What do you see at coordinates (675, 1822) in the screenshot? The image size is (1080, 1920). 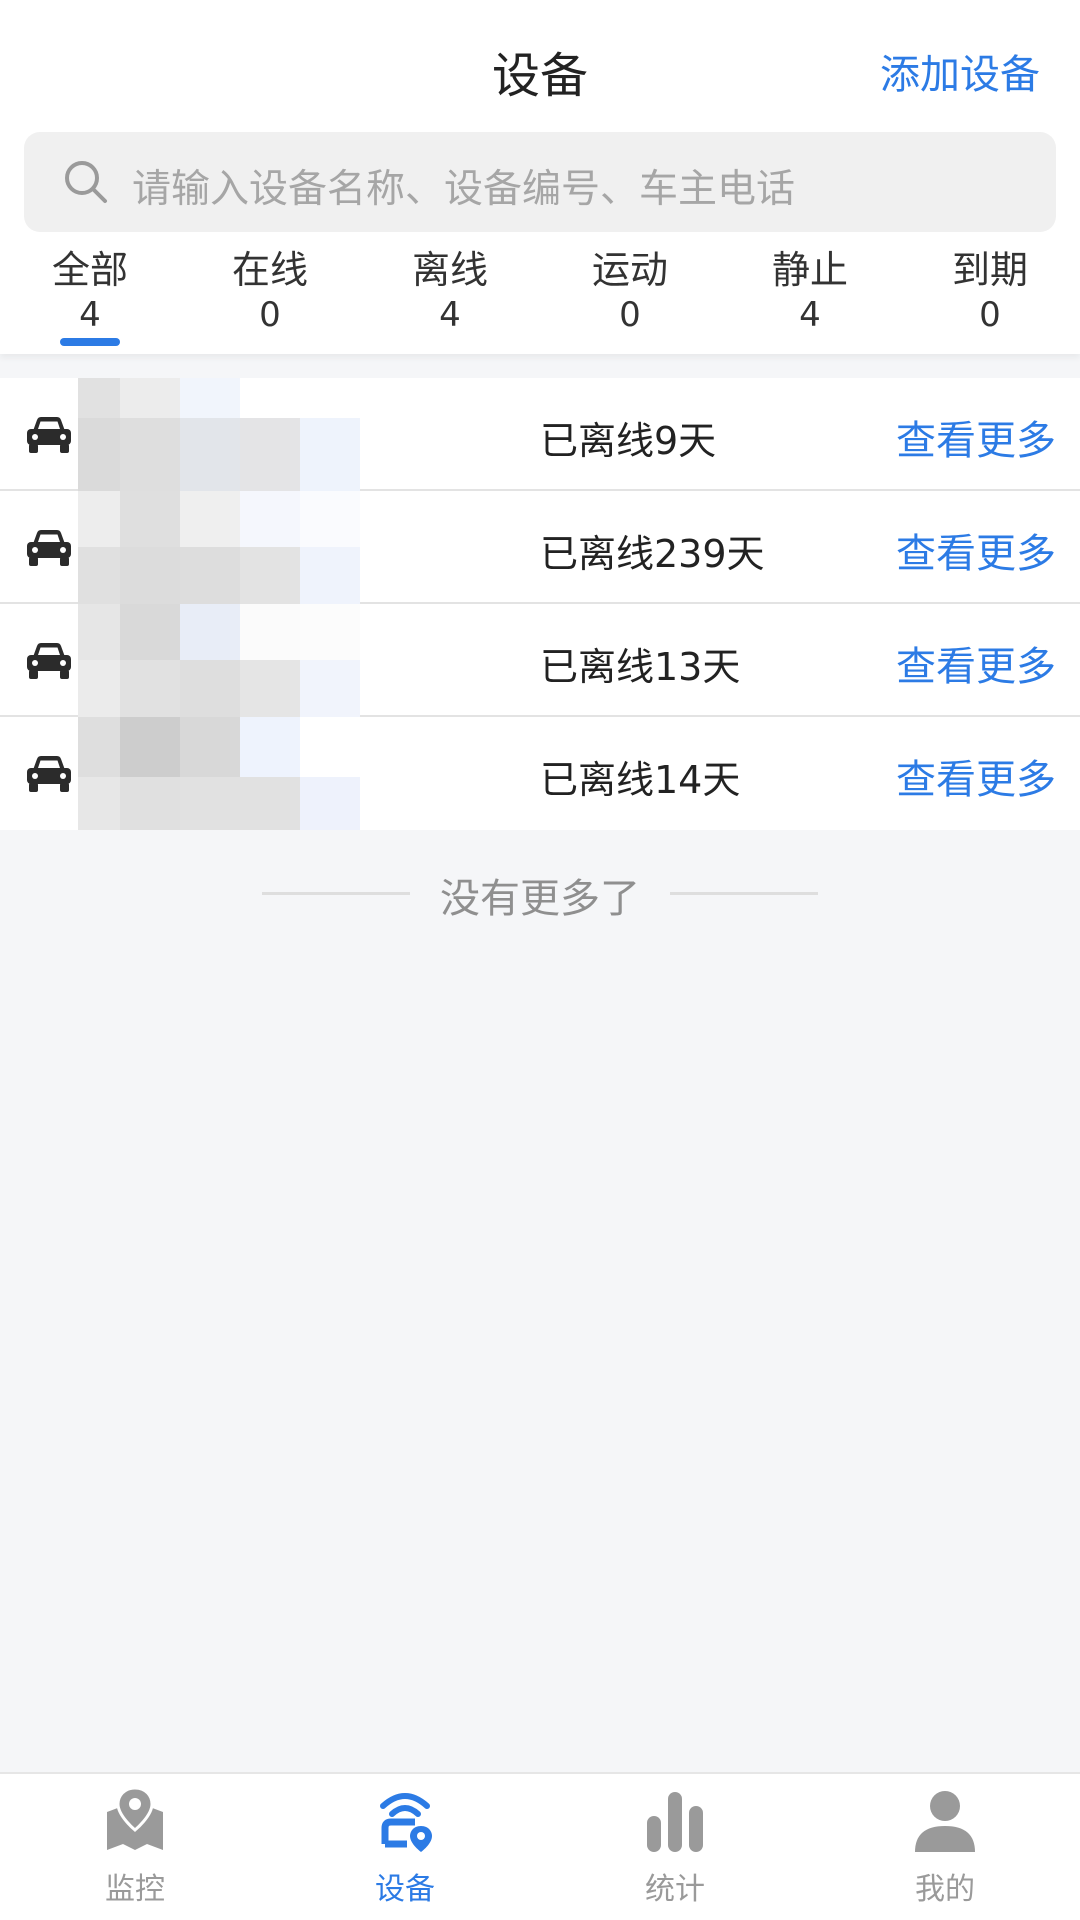 I see `bar-chart-icon` at bounding box center [675, 1822].